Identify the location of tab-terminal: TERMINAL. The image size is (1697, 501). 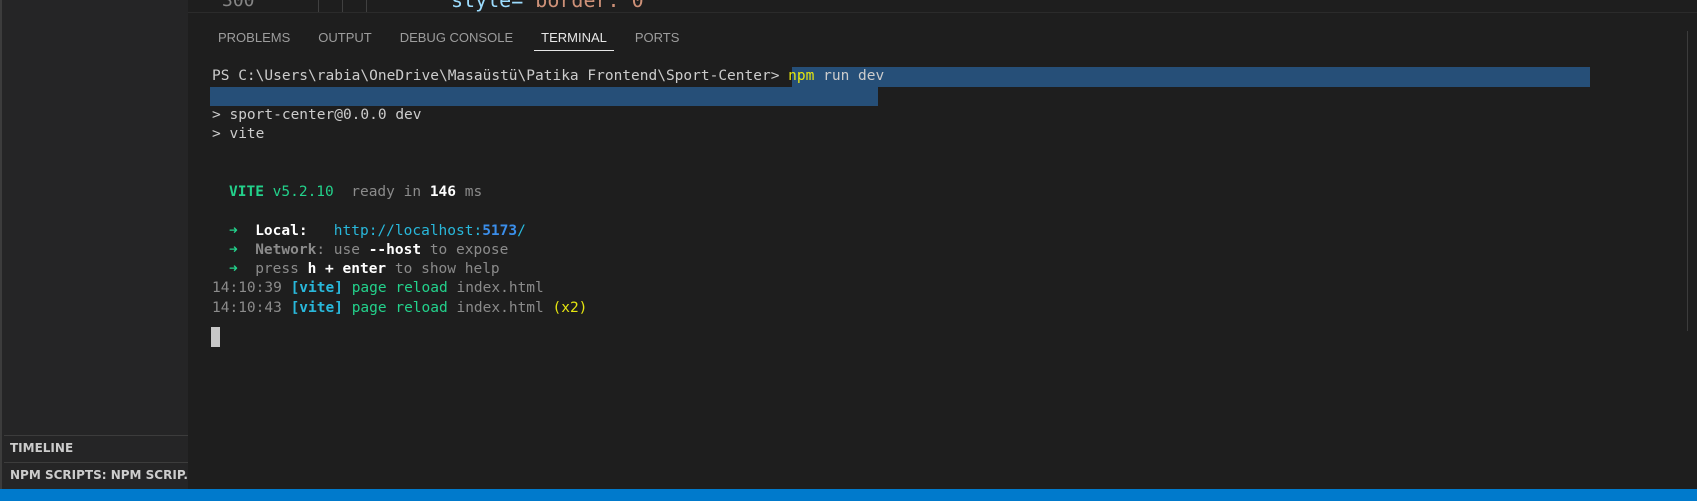
(574, 39).